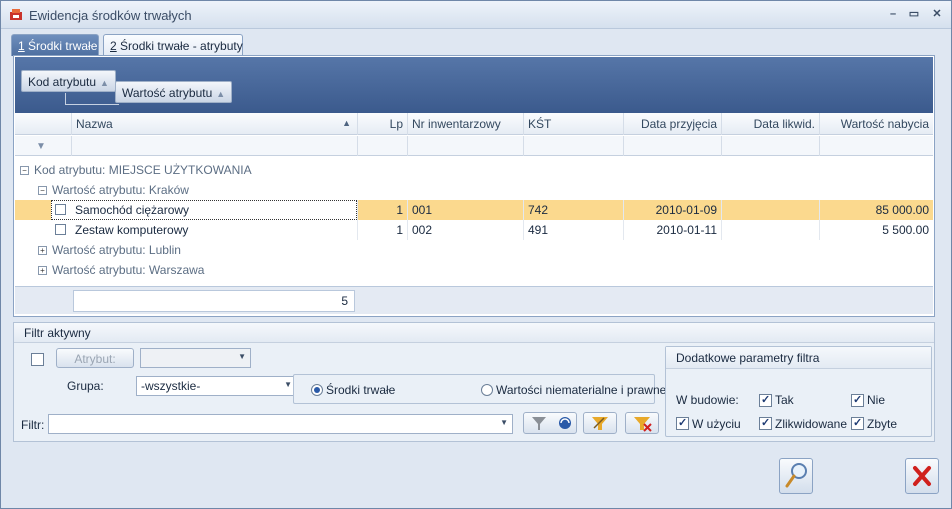 Image resolution: width=952 pixels, height=509 pixels. I want to click on filter-cell-data-przyjecia, so click(672, 146).